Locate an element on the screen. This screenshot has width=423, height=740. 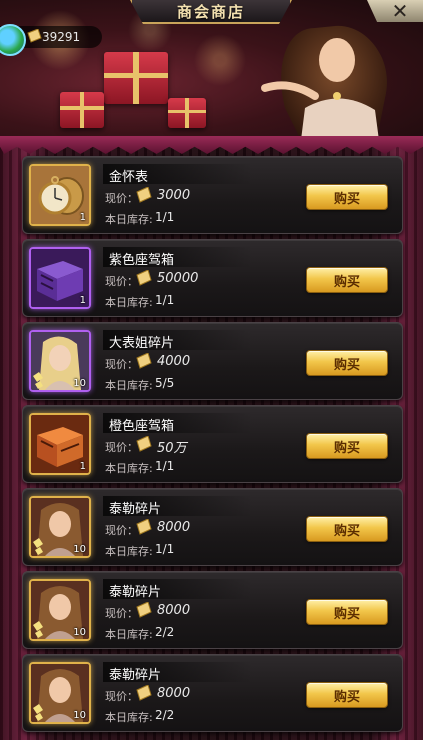
list-item: 10 大表姐碎片 现价： 4000 本日库存: 5/5 购买 is located at coordinates (212, 361).